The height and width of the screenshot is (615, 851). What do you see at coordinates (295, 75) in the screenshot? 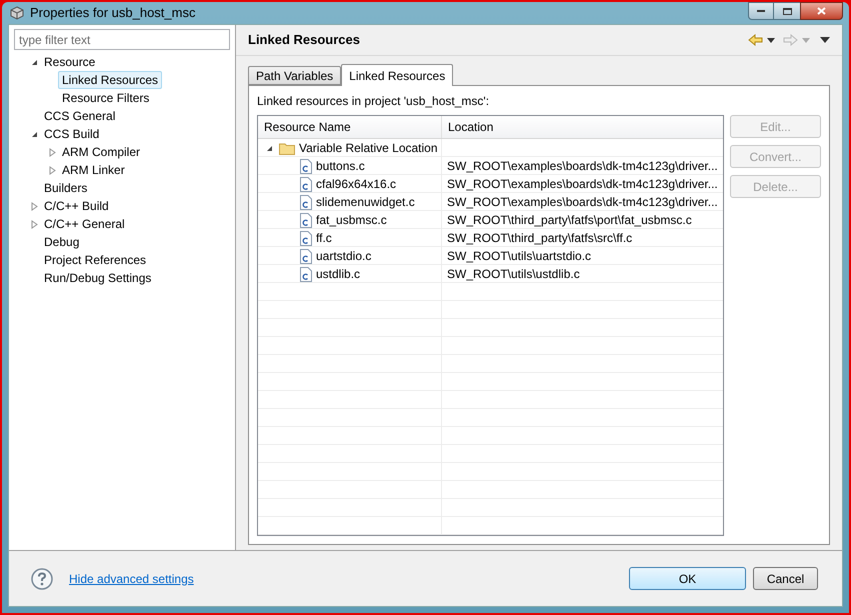
I see `tab: Path Variables` at bounding box center [295, 75].